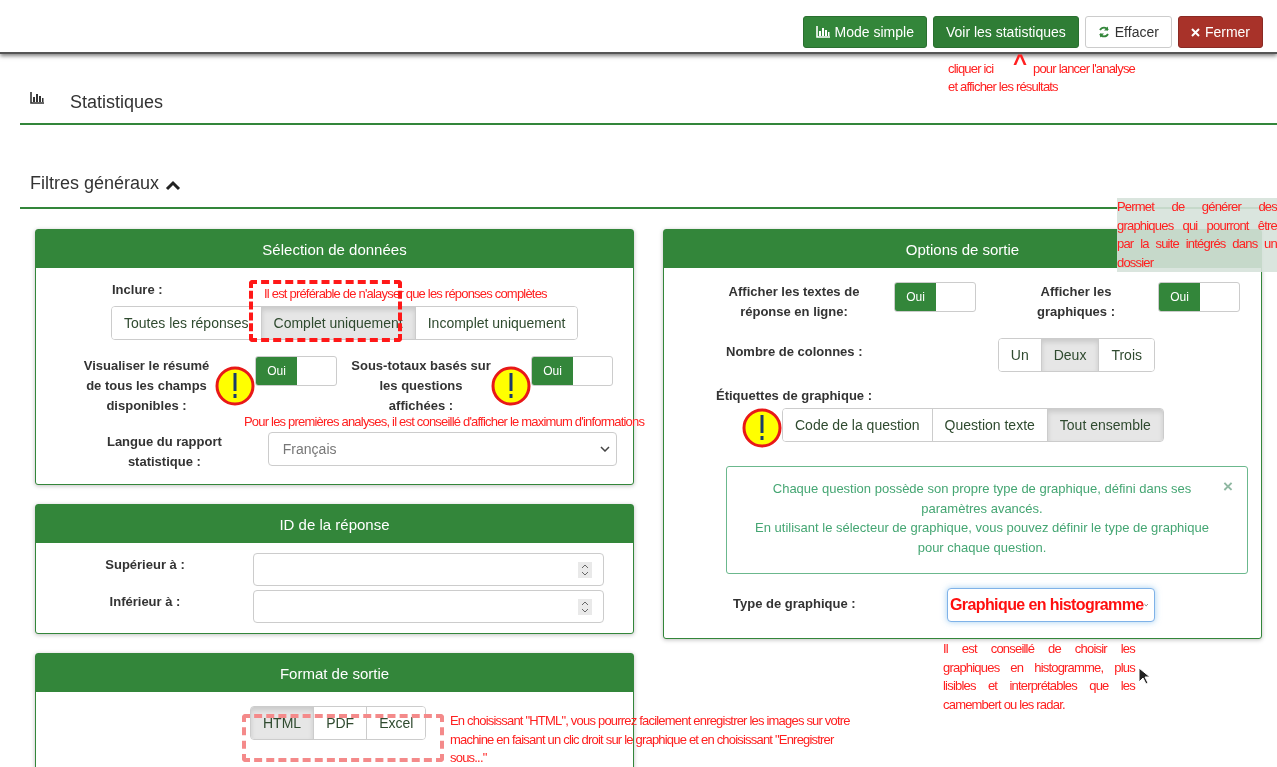  Describe the element at coordinates (338, 323) in the screenshot. I see `option-button: Complet uniquement` at that location.